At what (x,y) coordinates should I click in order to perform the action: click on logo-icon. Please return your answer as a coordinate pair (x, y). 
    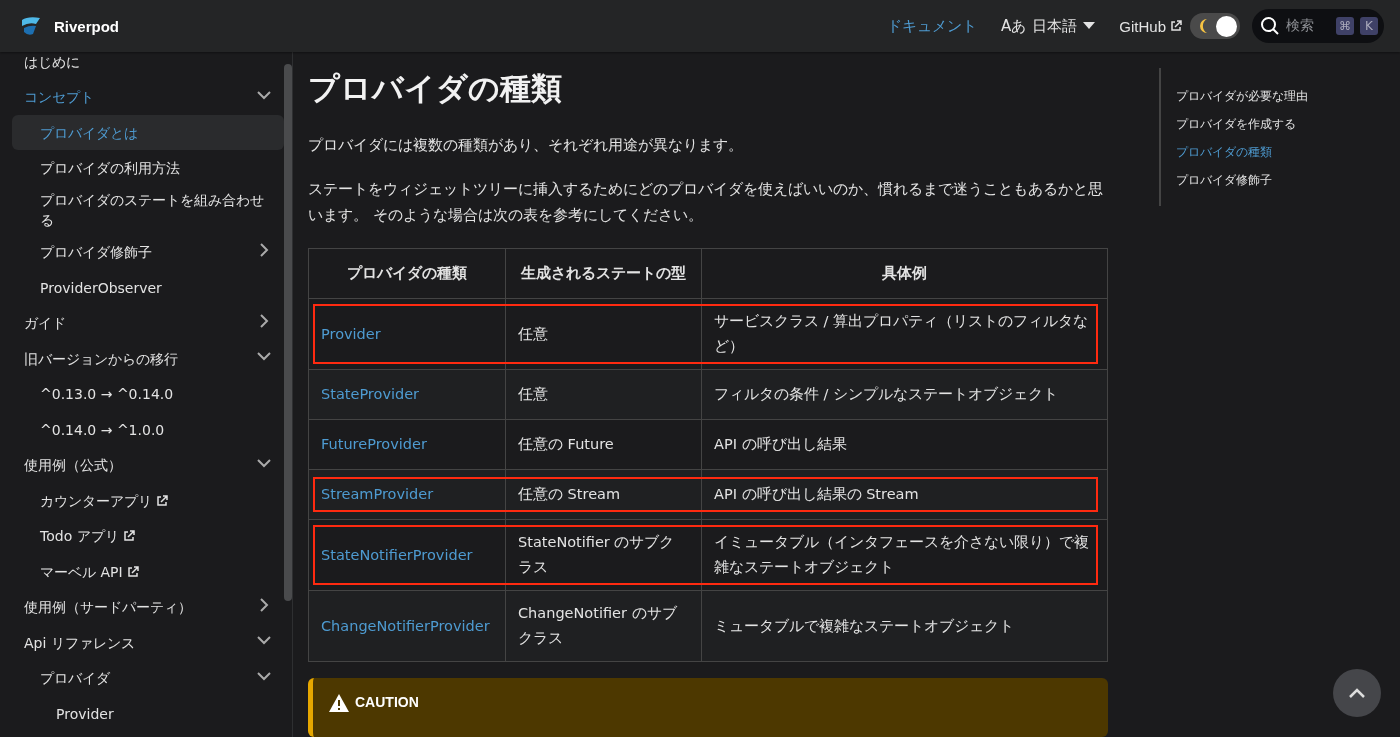
    Looking at the image, I should click on (31, 26).